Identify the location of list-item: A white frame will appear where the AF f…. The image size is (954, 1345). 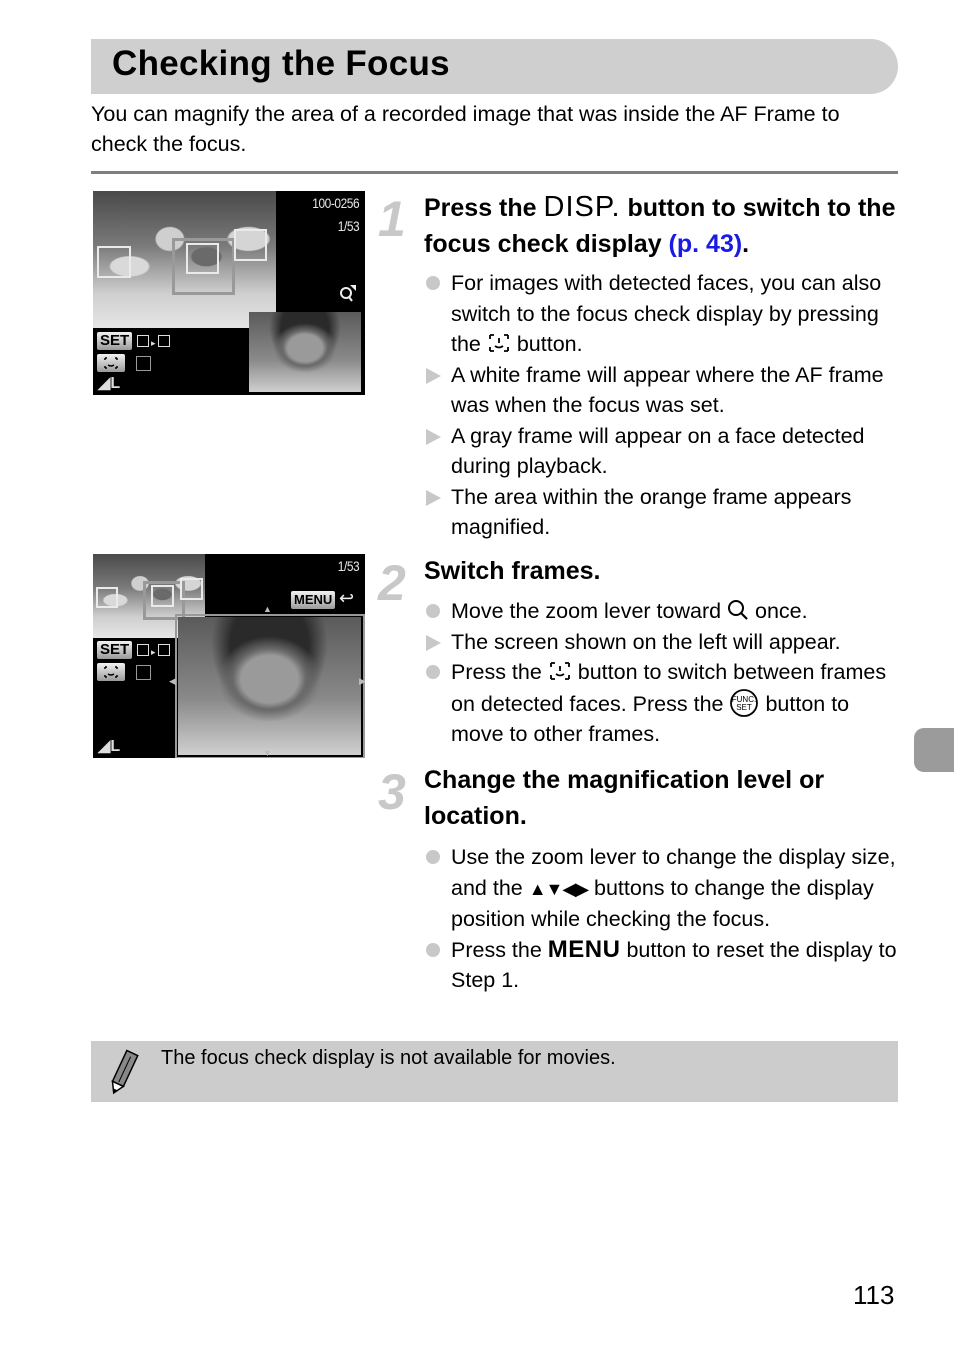
(664, 390).